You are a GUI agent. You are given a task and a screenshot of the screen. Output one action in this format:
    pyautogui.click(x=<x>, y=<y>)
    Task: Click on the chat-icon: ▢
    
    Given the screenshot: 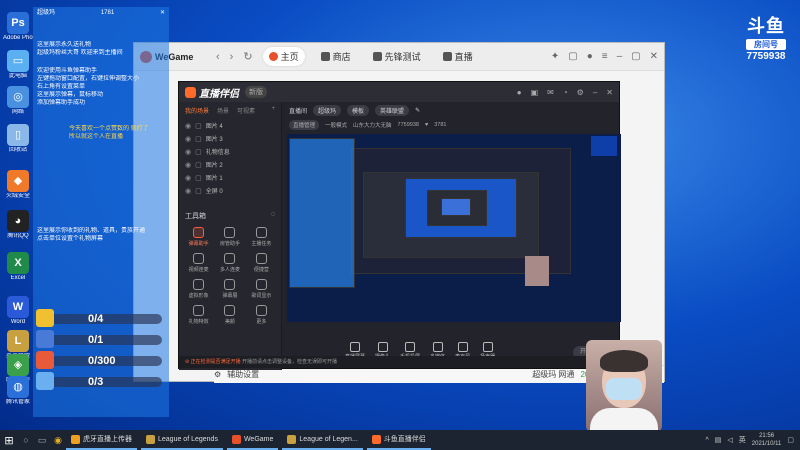 What is the action you would take?
    pyautogui.click(x=572, y=56)
    